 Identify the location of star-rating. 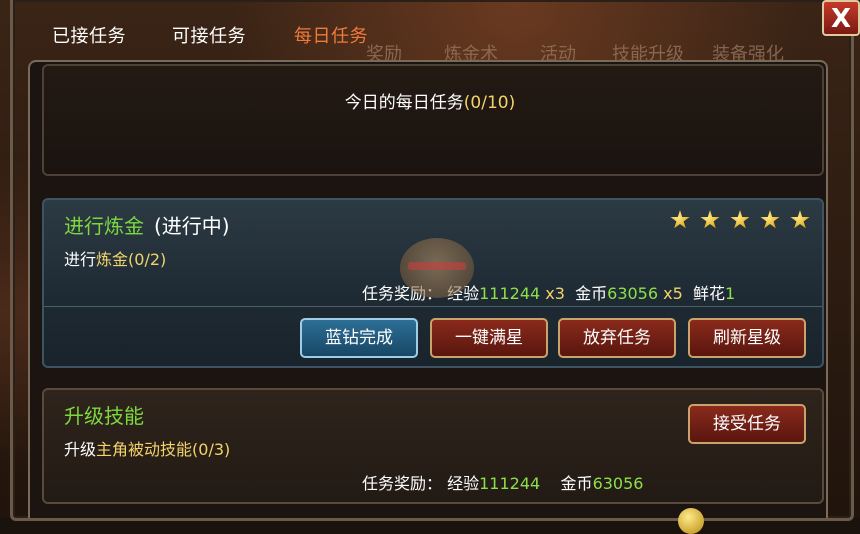
(735, 222).